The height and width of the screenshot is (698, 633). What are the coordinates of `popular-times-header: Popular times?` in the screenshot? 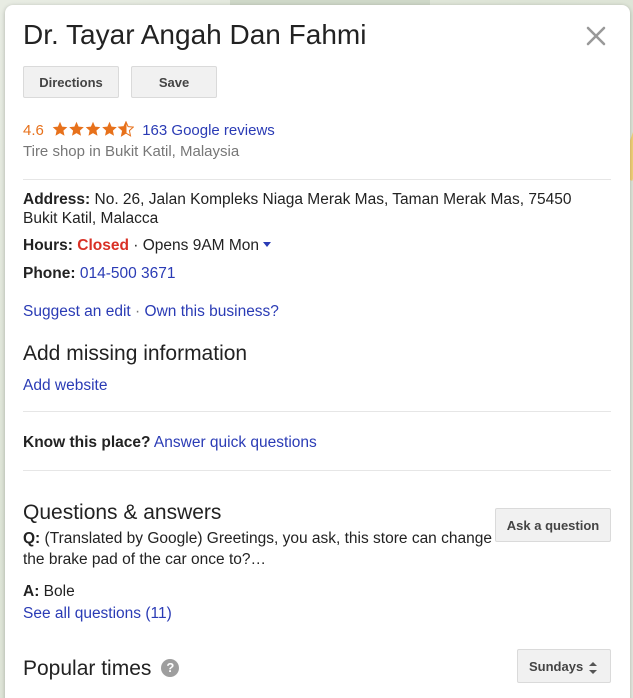 It's located at (101, 669).